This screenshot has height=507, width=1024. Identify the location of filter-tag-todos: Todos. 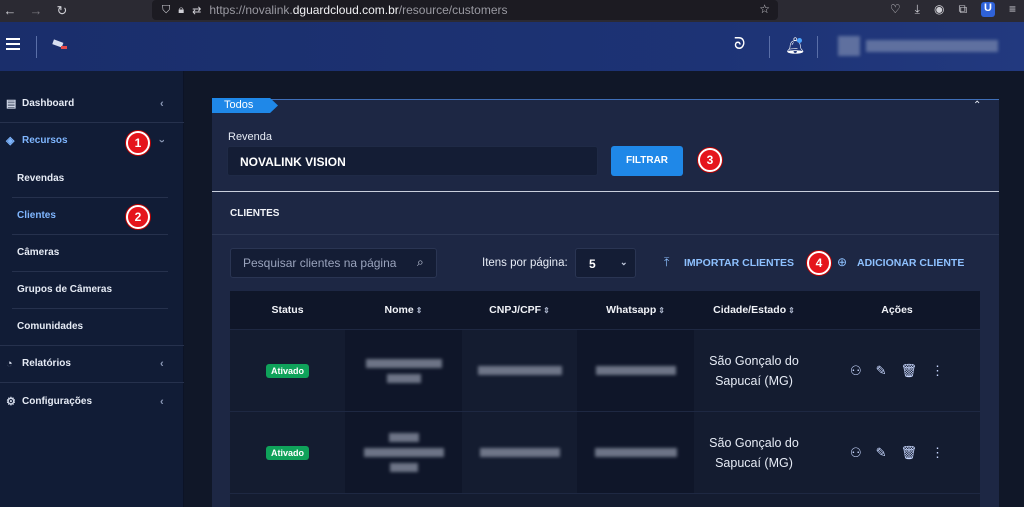
(245, 105).